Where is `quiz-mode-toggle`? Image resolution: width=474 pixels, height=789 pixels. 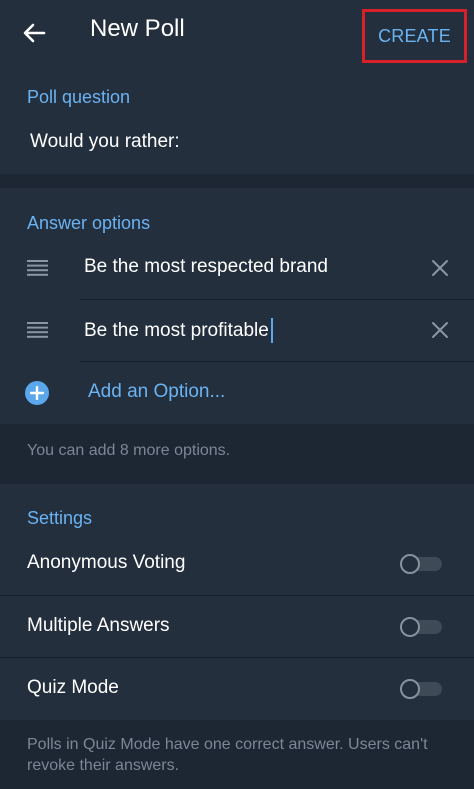
quiz-mode-toggle is located at coordinates (421, 689).